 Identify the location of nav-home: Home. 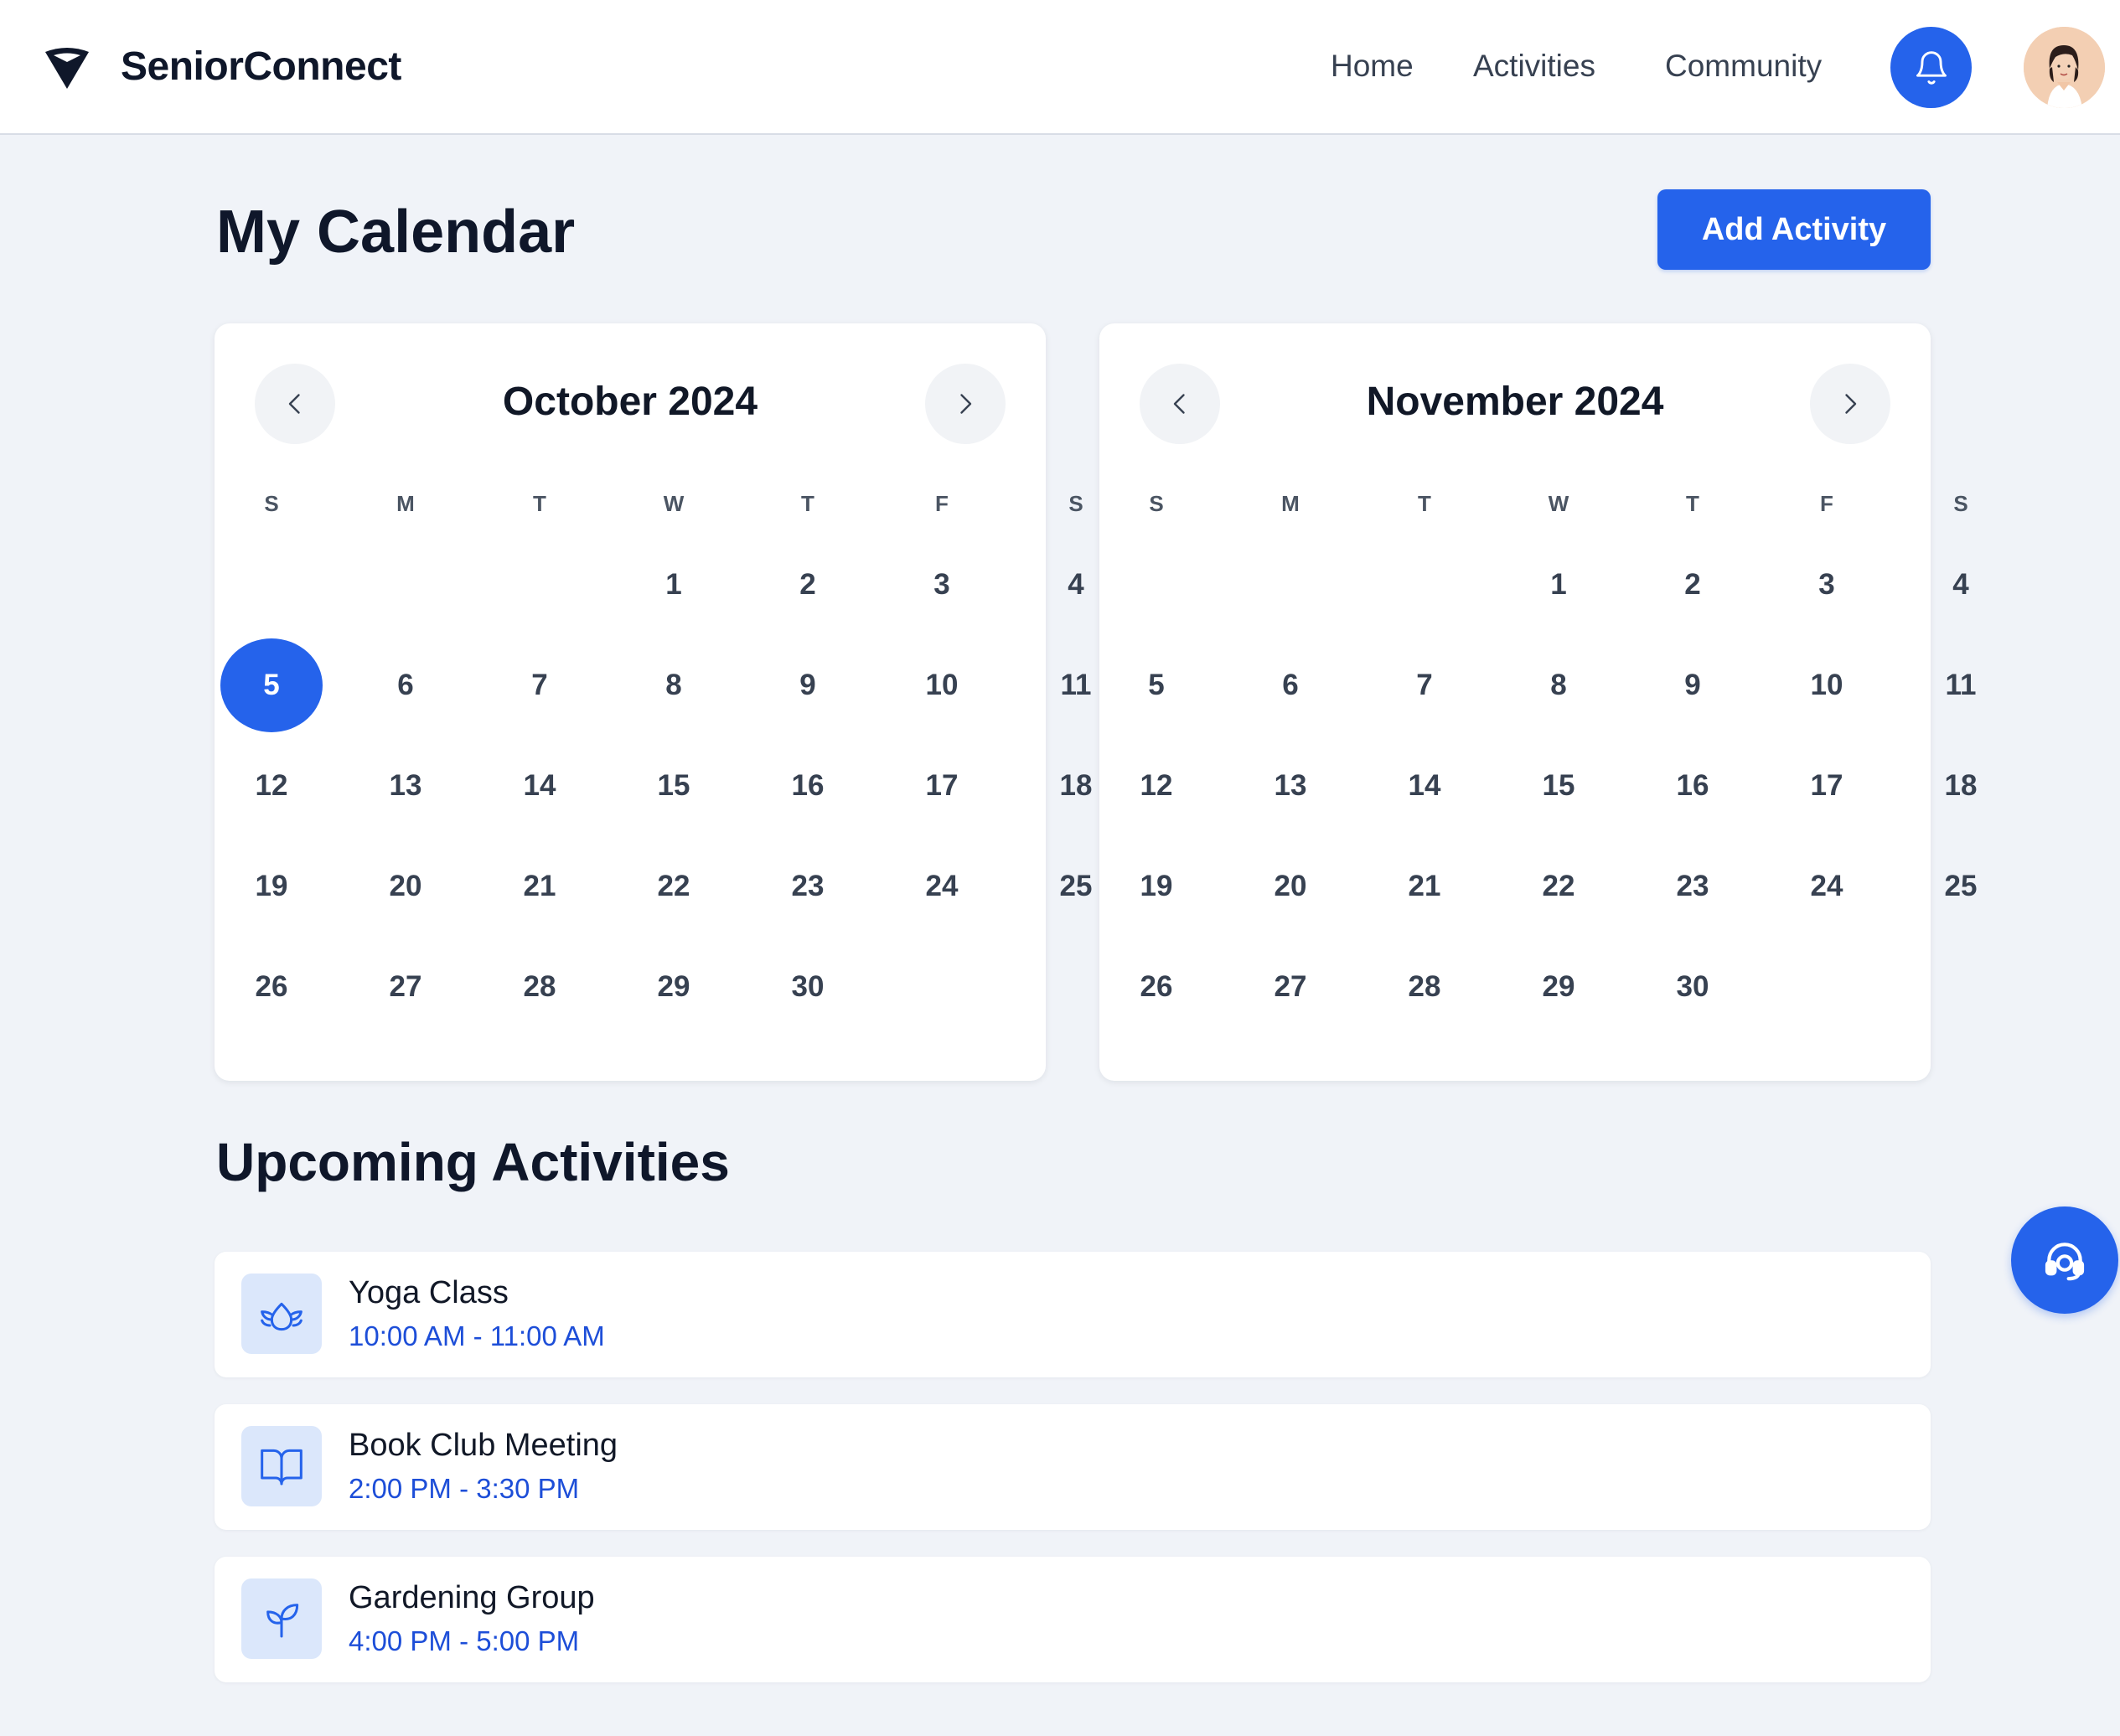
(1372, 66).